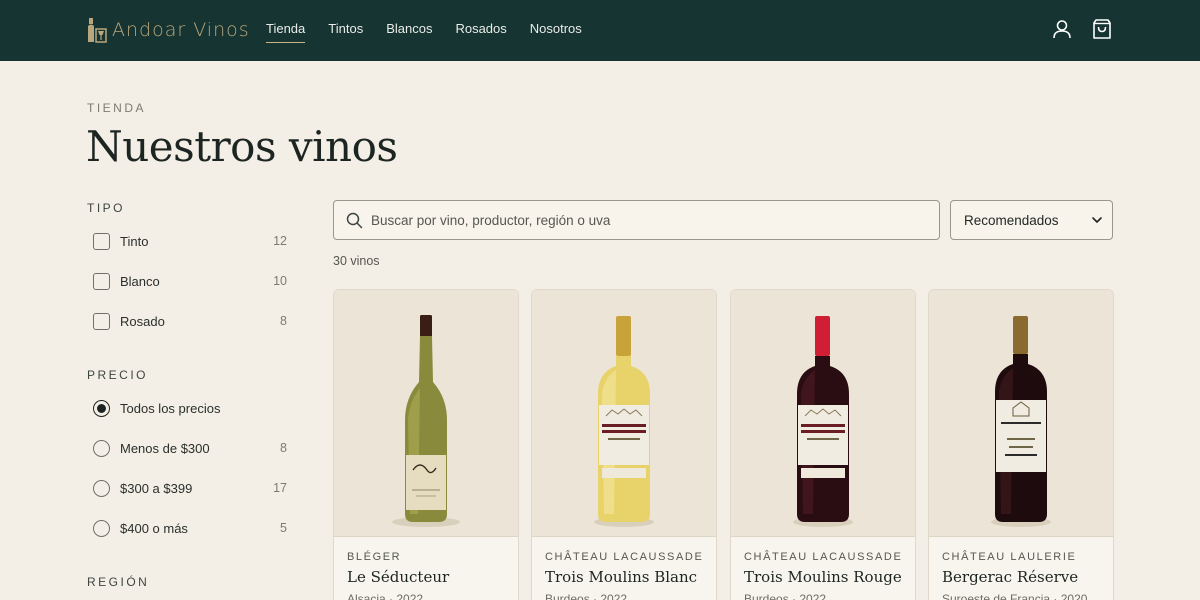 The image size is (1200, 600). I want to click on filter-option-menos-de-300: Menos de $300 8, so click(190, 448).